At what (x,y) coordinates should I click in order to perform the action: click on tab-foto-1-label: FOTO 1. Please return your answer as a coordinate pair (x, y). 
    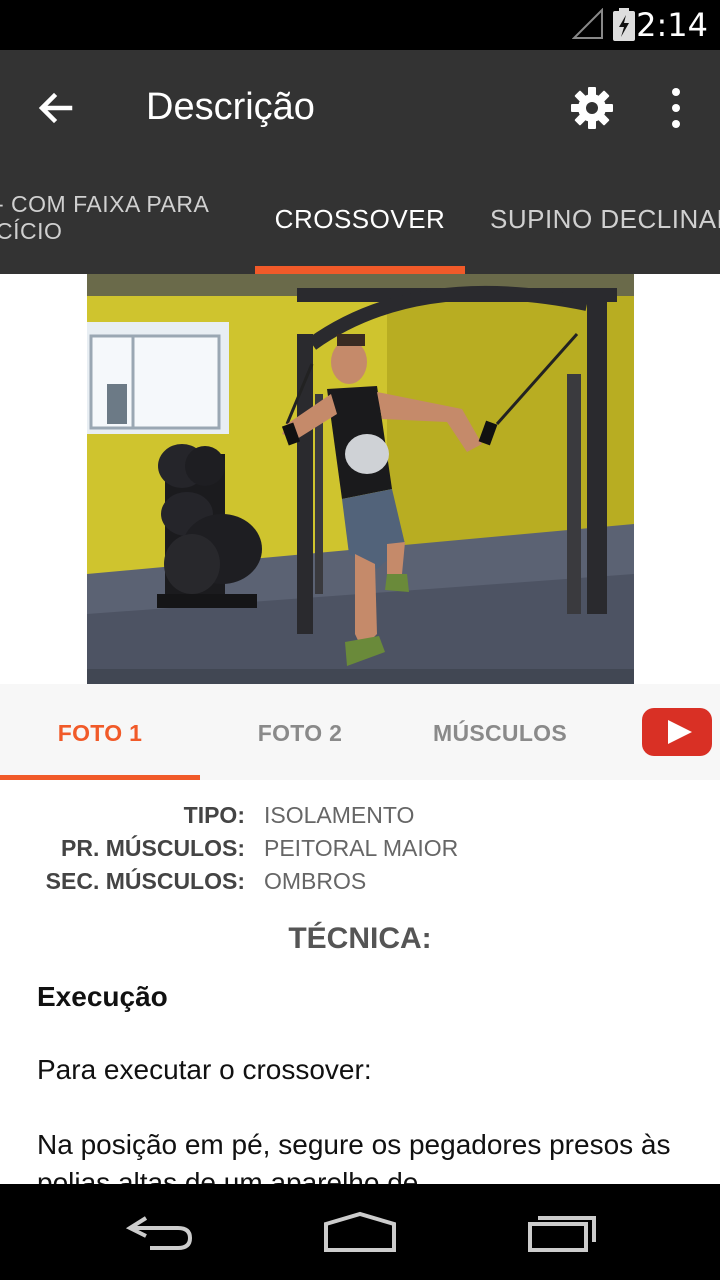
    Looking at the image, I should click on (100, 733).